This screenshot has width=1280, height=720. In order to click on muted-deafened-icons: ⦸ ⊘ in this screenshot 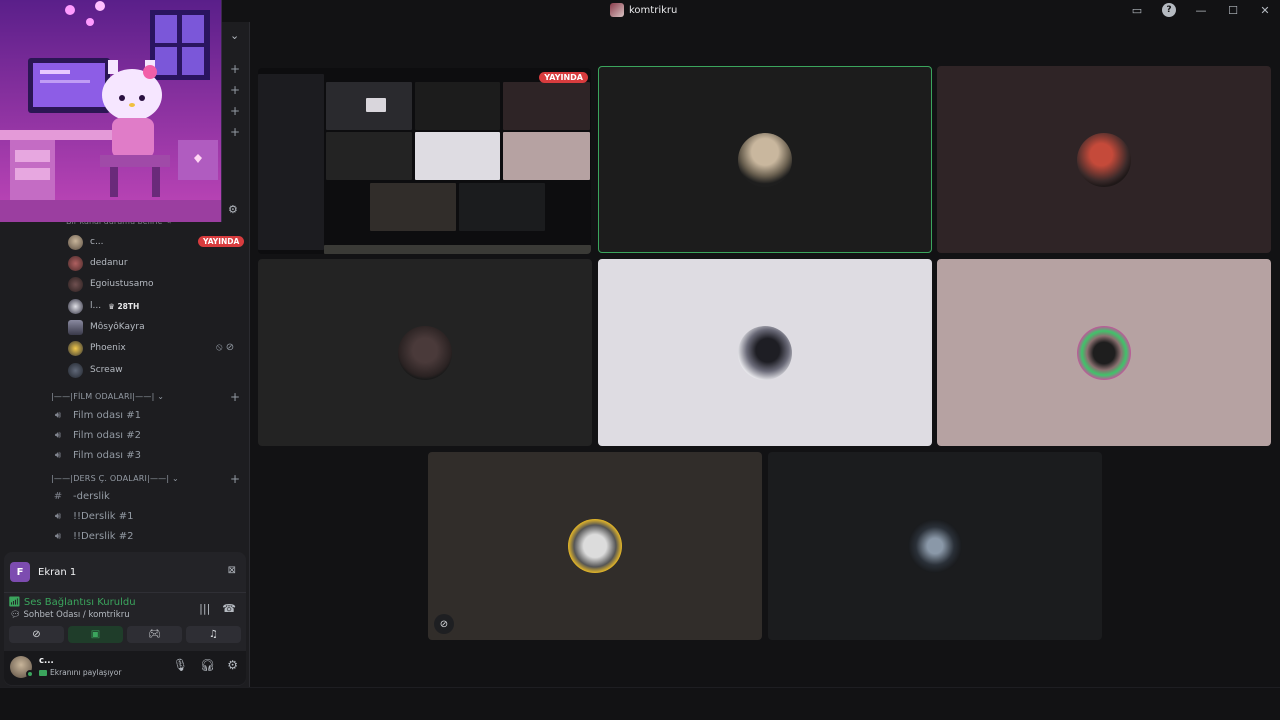, I will do `click(225, 347)`.